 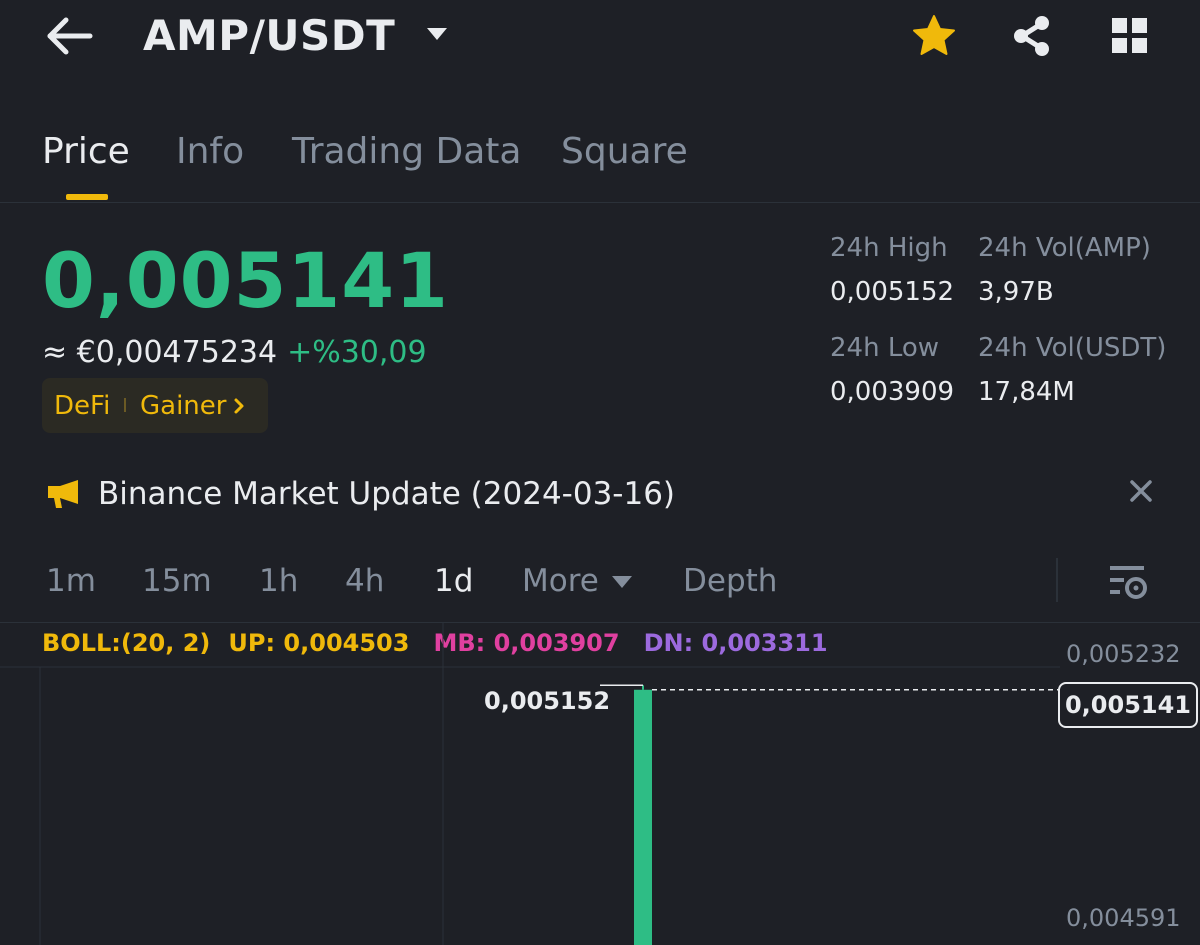 I want to click on interval-4h: 4h, so click(x=364, y=581).